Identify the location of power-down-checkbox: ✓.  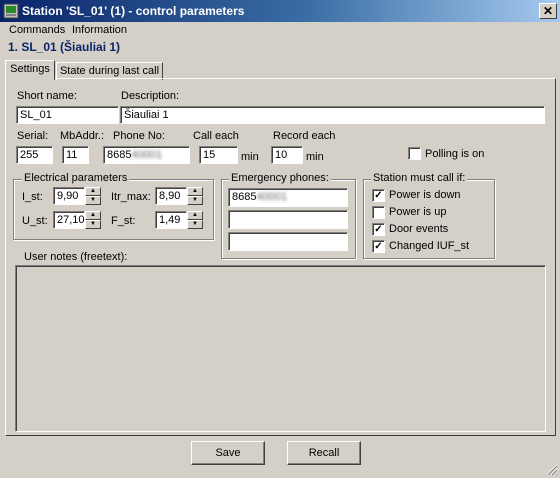
(378, 195).